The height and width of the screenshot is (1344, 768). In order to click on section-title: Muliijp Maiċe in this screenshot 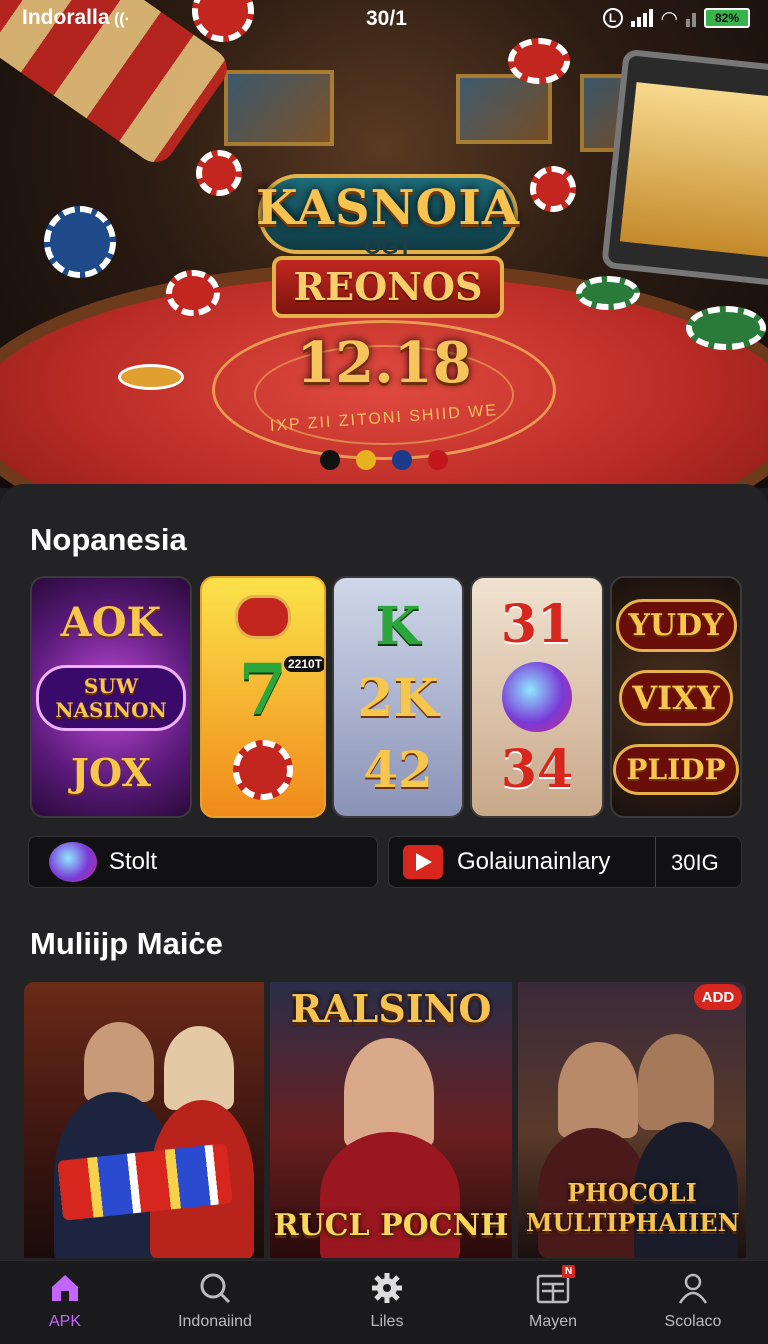, I will do `click(126, 943)`.